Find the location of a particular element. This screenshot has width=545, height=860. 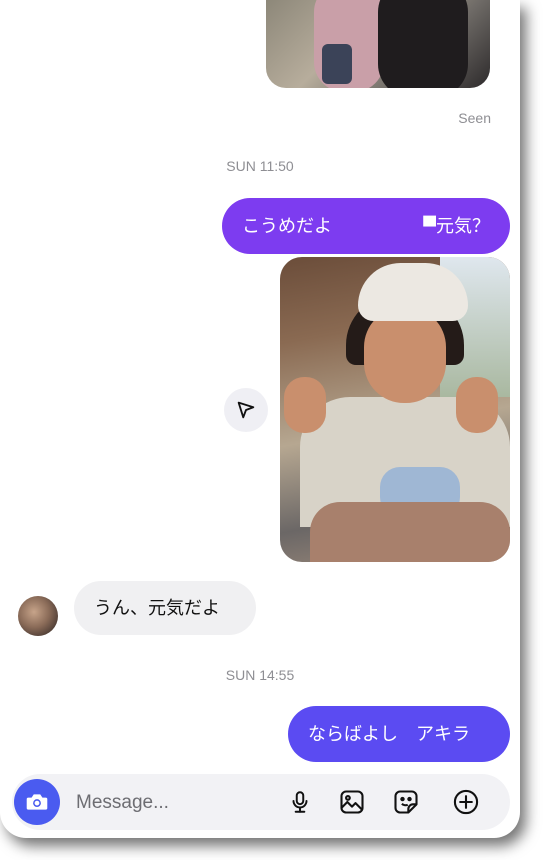

more-button is located at coordinates (466, 802).